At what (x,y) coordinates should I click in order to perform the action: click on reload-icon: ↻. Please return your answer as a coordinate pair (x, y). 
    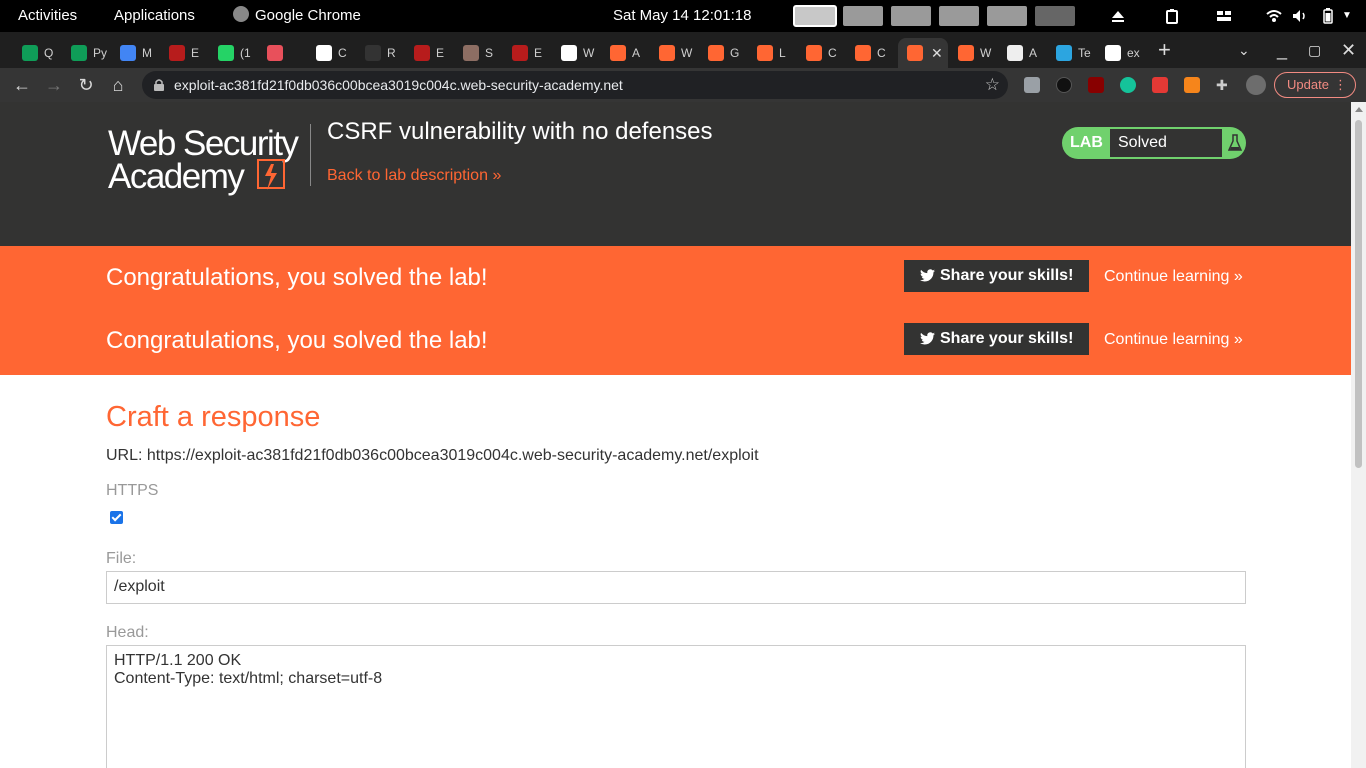
    Looking at the image, I should click on (86, 85).